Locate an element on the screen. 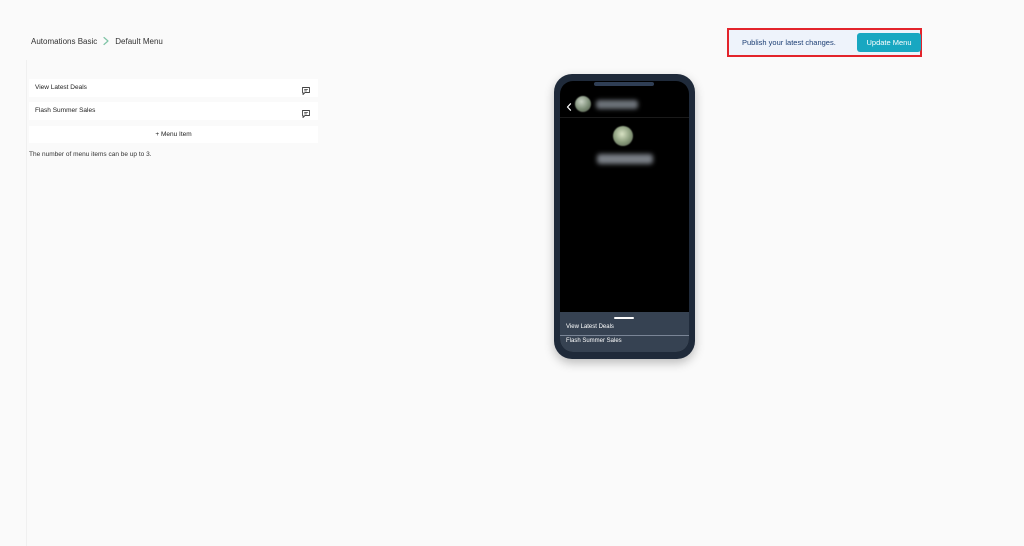  preview-menu-item: View Latest Deals is located at coordinates (624, 330).